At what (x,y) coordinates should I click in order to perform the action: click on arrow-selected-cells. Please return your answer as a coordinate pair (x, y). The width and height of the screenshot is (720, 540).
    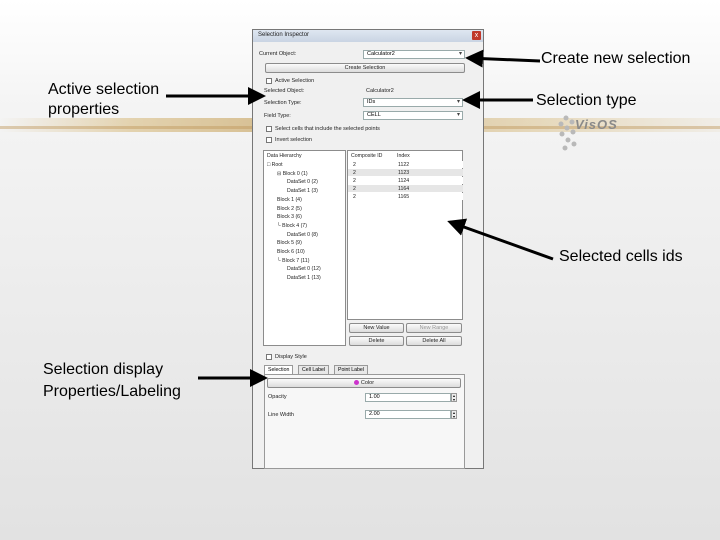
    Looking at the image, I should click on (500, 239).